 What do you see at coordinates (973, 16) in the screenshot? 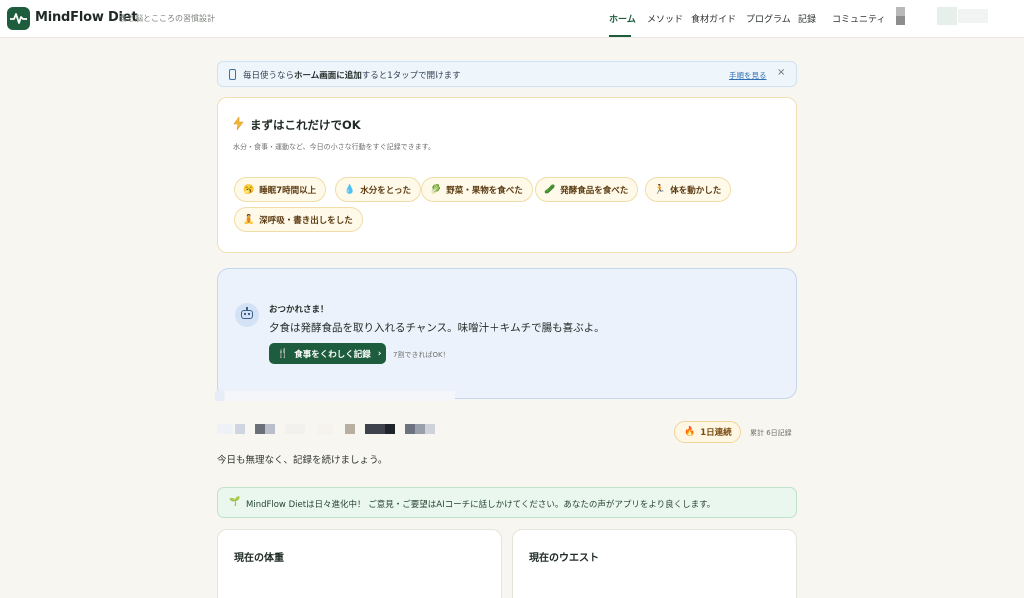
I see `redacted-username` at bounding box center [973, 16].